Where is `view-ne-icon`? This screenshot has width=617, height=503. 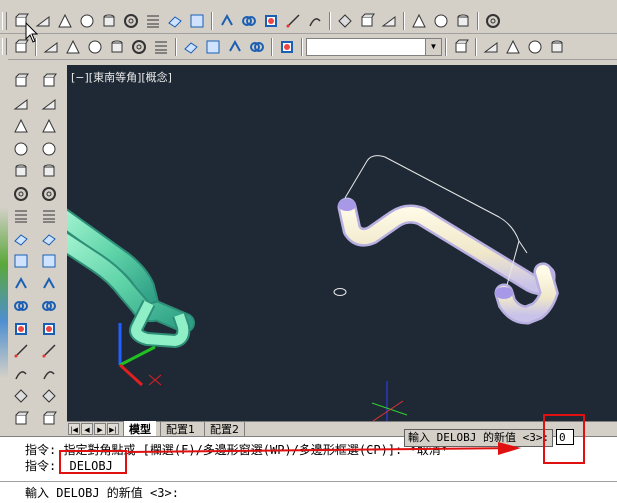 view-ne-icon is located at coordinates (235, 47).